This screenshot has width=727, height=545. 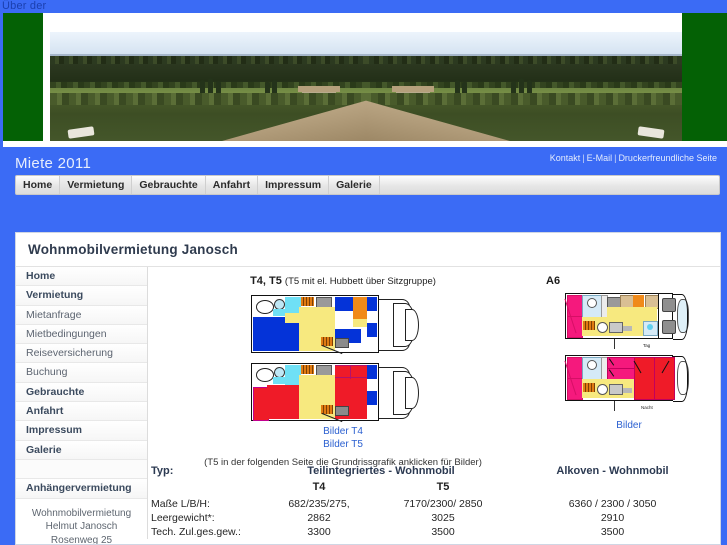 What do you see at coordinates (81, 513) in the screenshot?
I see `address-line-1: Wohnmobilvermietung` at bounding box center [81, 513].